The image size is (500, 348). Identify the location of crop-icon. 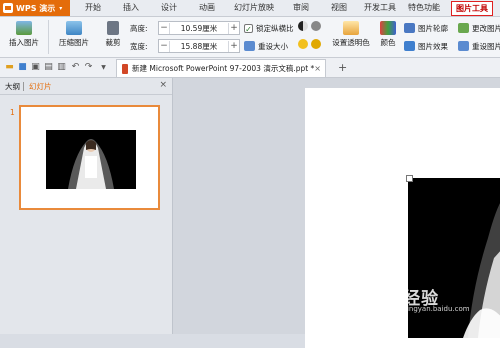
(113, 28).